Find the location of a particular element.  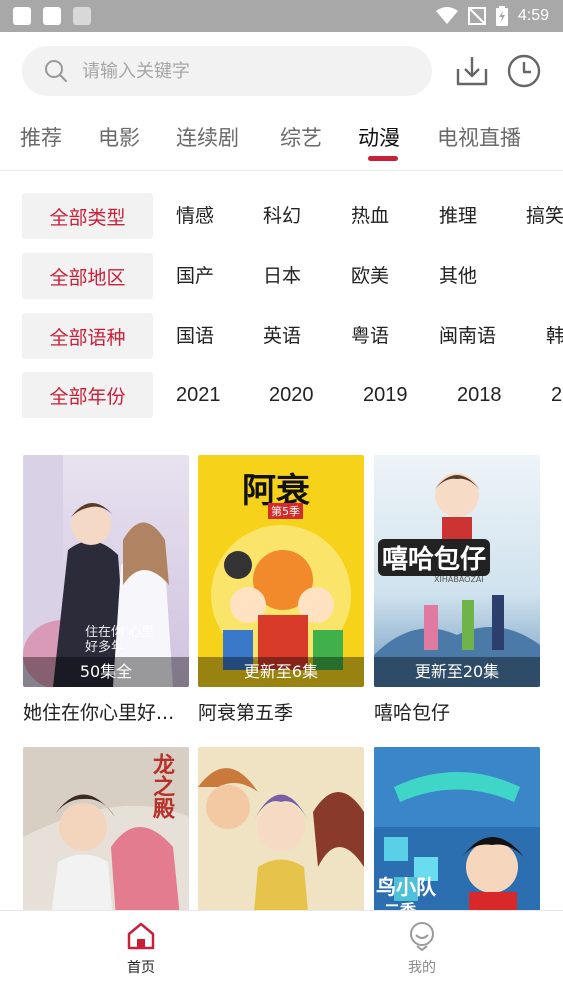

download-icon is located at coordinates (472, 71).